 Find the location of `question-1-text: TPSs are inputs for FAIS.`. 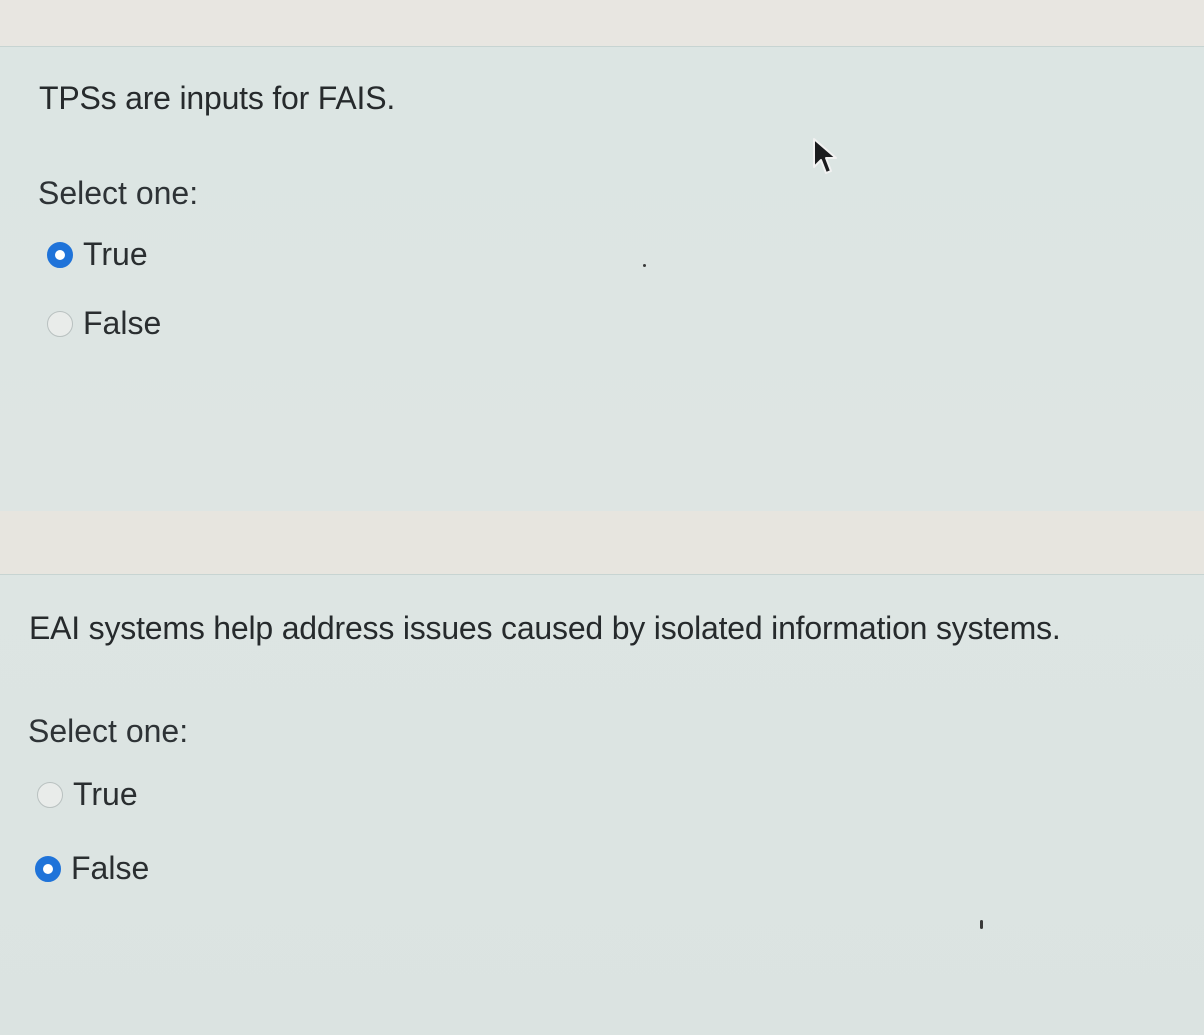

question-1-text: TPSs are inputs for FAIS. is located at coordinates (217, 98).